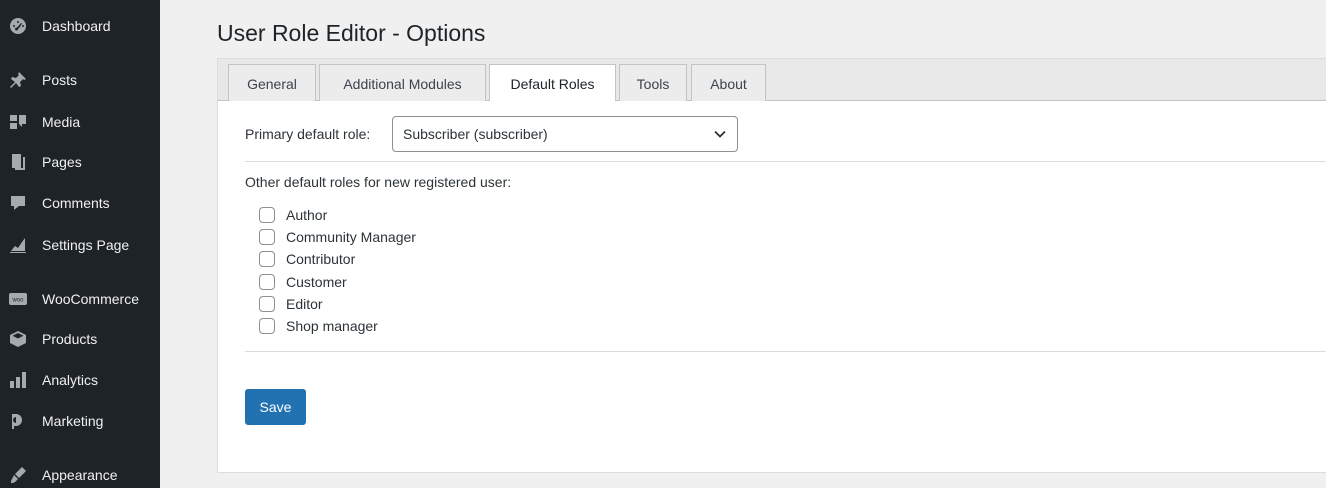 This screenshot has height=488, width=1326. Describe the element at coordinates (475, 134) in the screenshot. I see `primary-role-value: Subscriber (subscriber)` at that location.